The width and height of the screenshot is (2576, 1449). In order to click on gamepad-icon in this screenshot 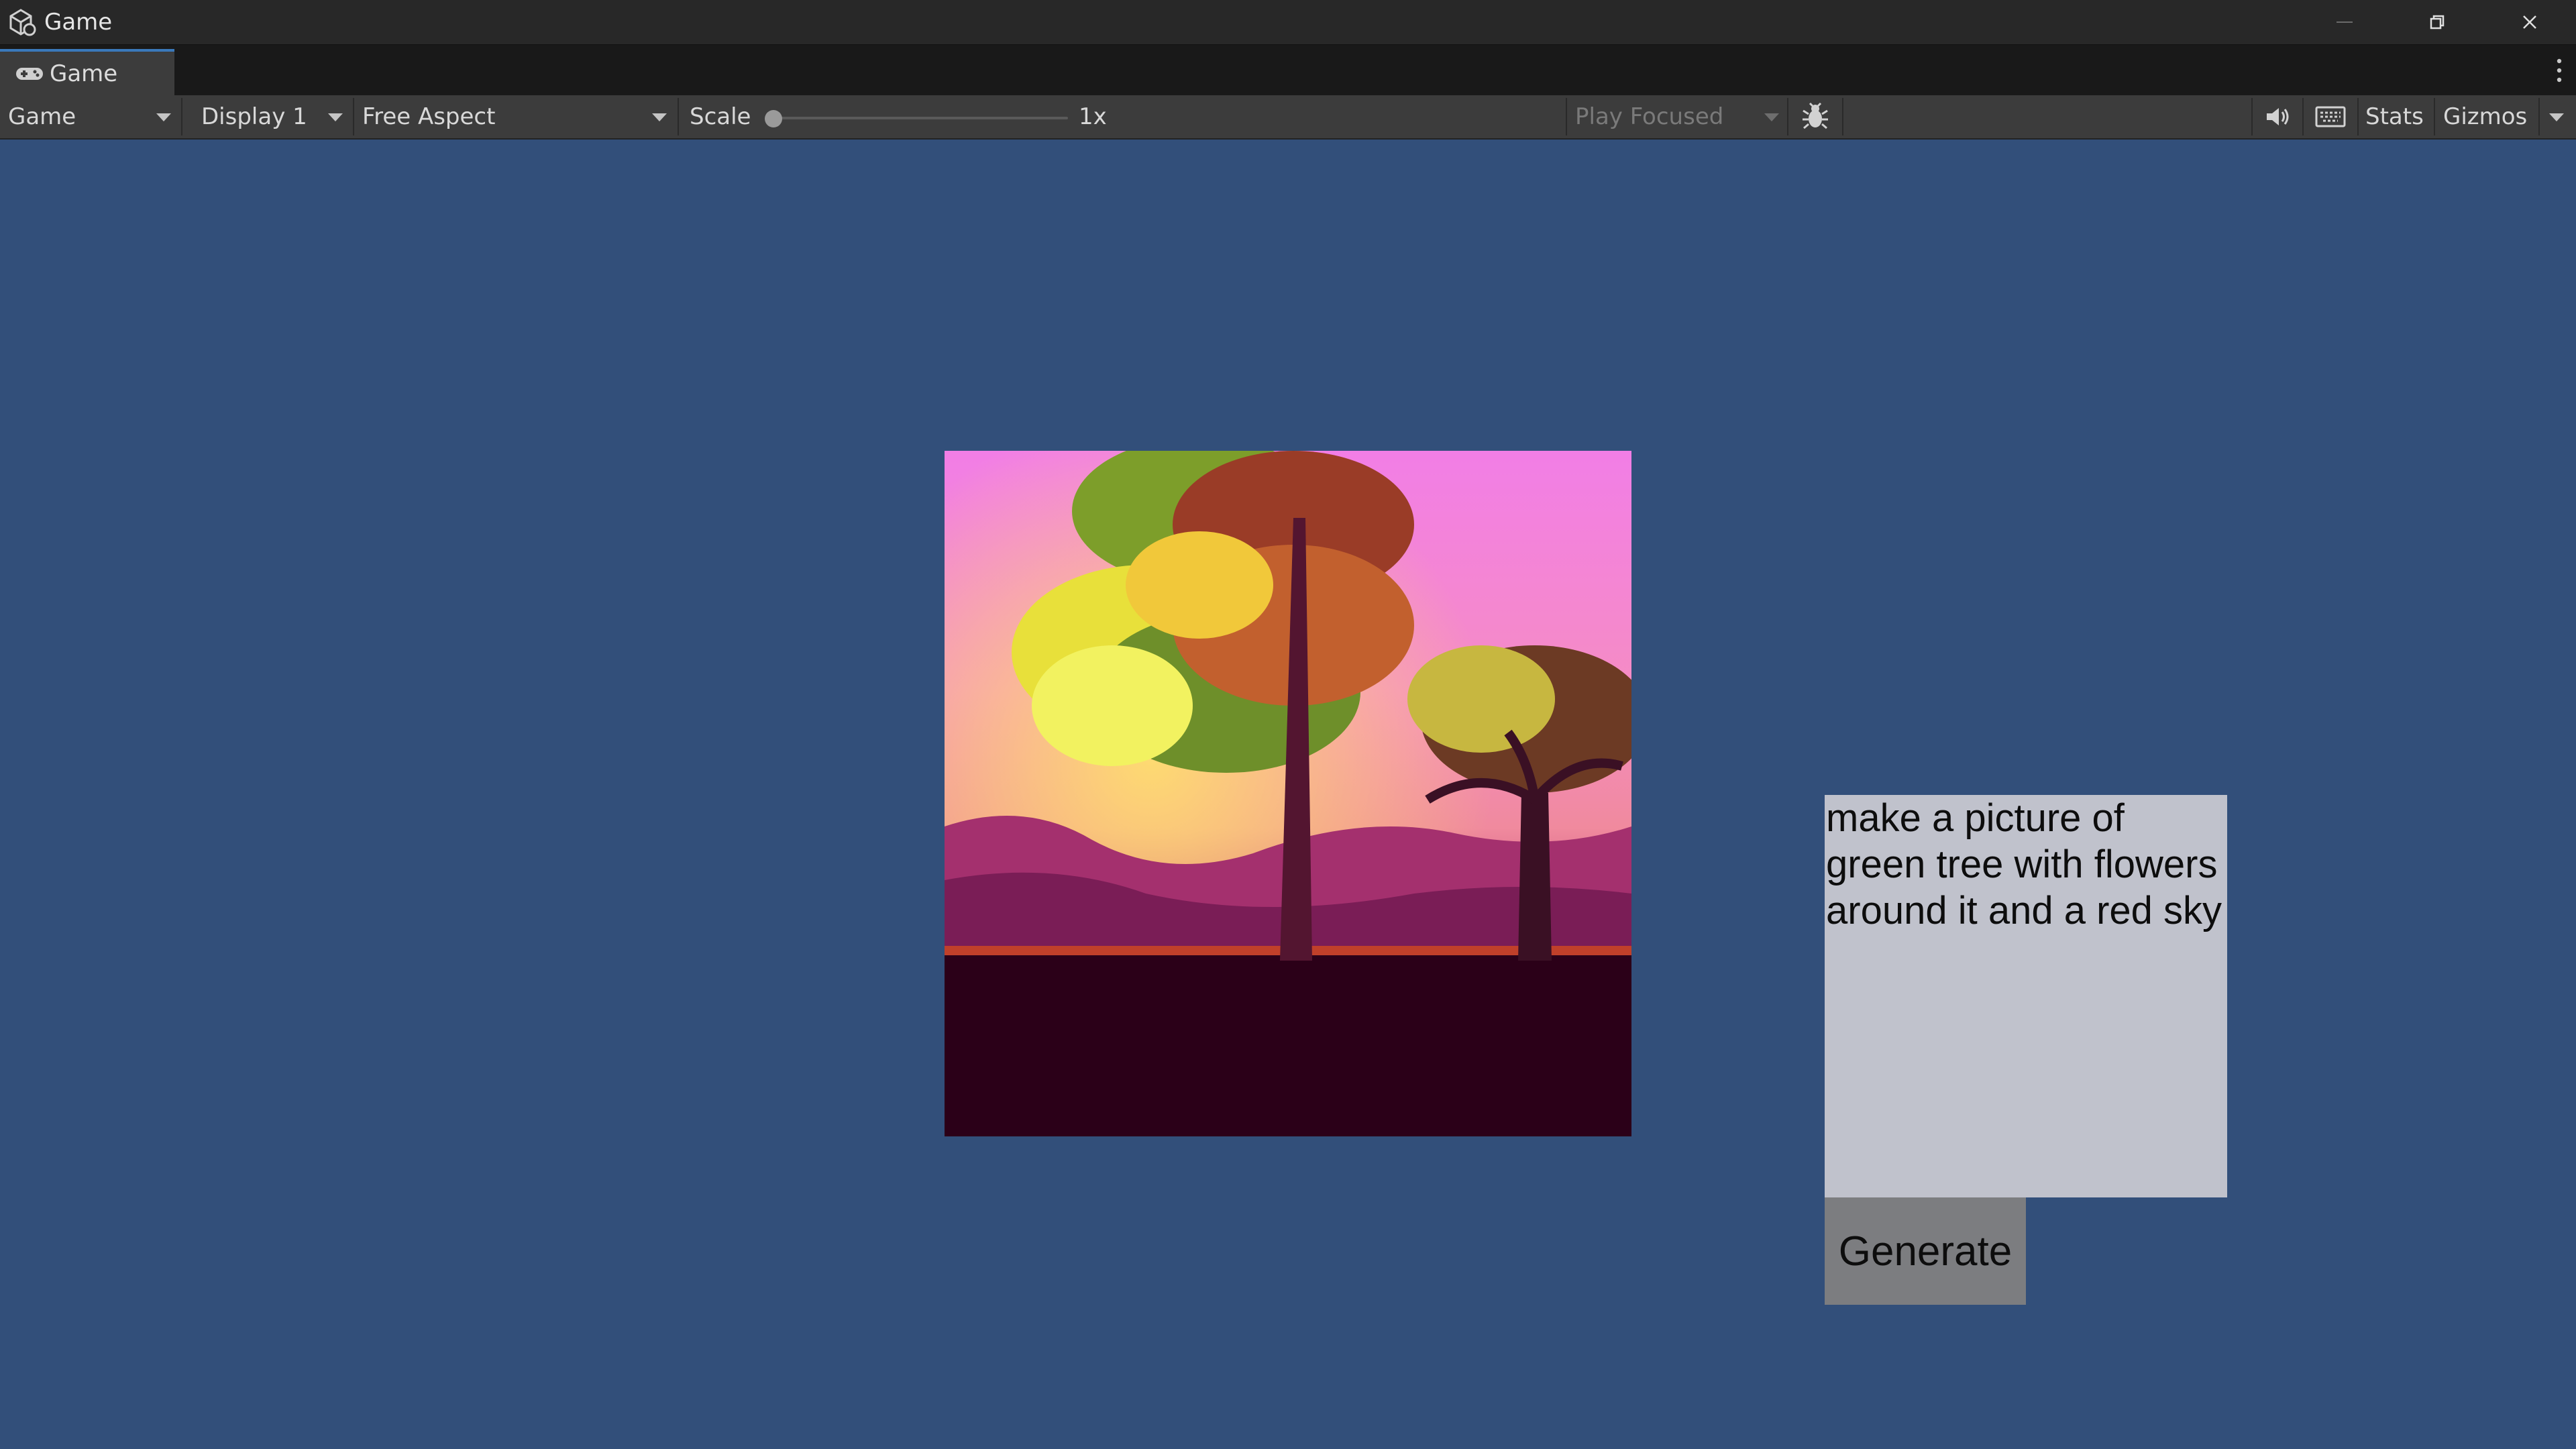, I will do `click(29, 74)`.